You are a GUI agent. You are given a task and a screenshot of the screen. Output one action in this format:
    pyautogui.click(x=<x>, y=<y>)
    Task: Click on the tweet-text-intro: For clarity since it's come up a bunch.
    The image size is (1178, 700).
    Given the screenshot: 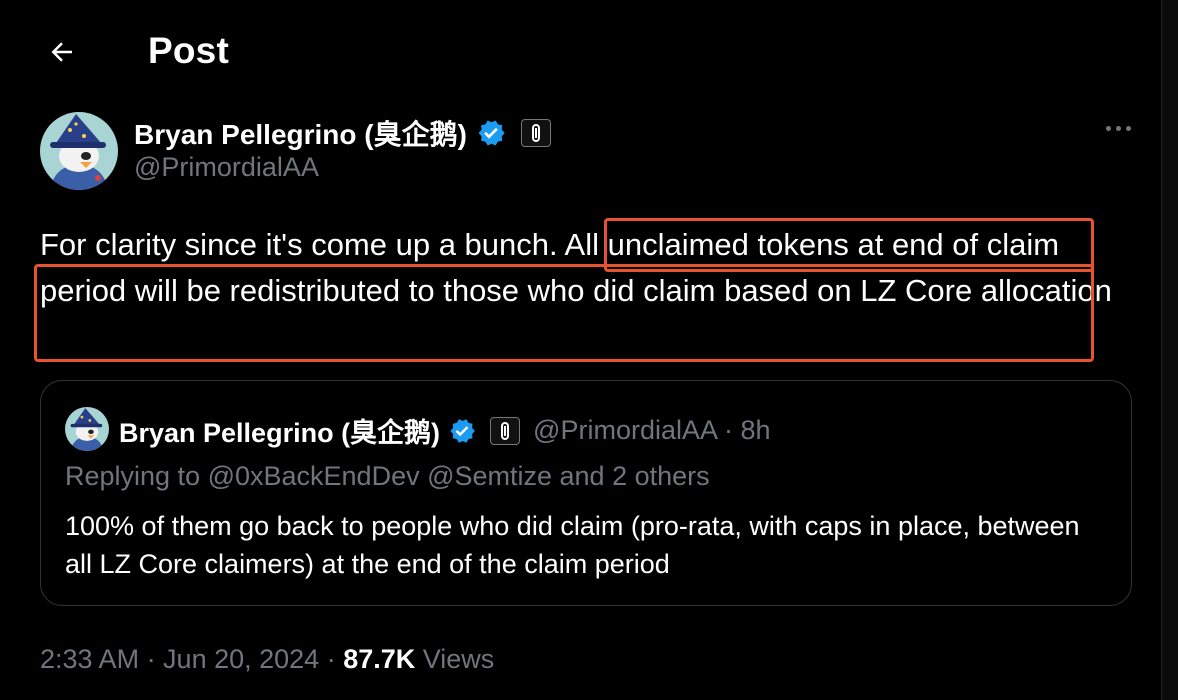 What is the action you would take?
    pyautogui.click(x=302, y=244)
    